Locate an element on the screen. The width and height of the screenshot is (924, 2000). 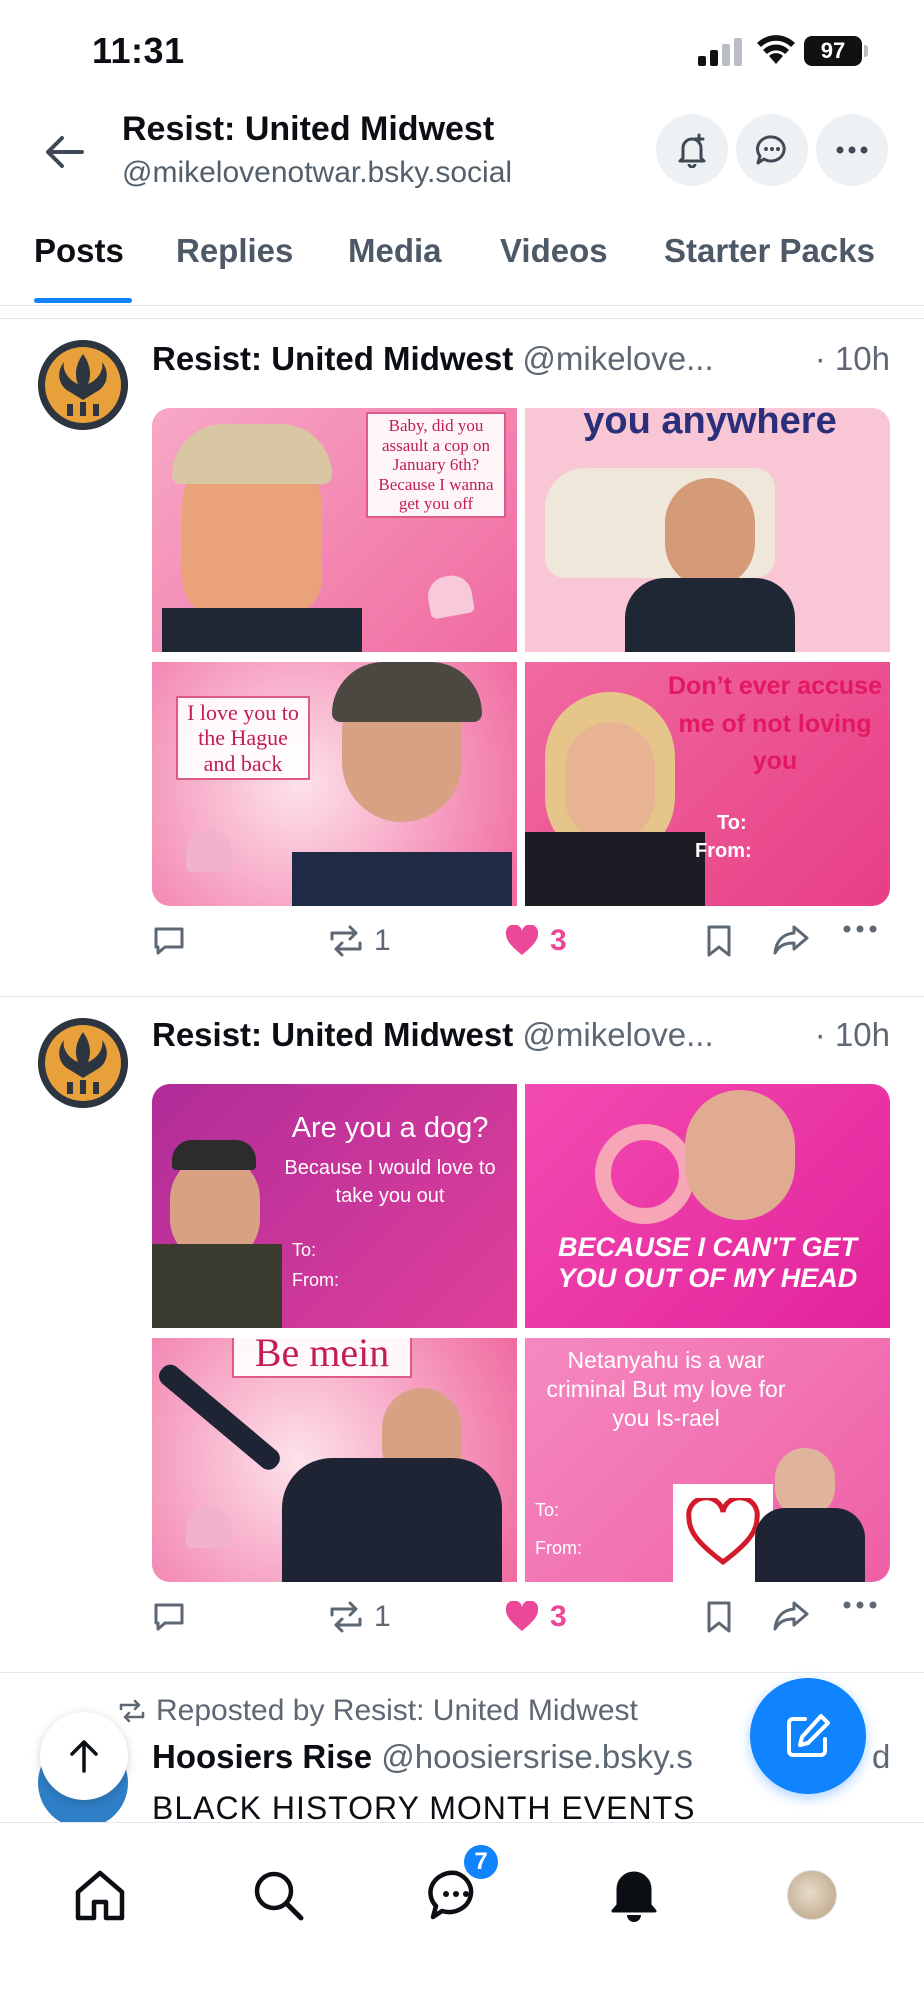
card-caption: I love you to the Hague and back is located at coordinates (243, 738).